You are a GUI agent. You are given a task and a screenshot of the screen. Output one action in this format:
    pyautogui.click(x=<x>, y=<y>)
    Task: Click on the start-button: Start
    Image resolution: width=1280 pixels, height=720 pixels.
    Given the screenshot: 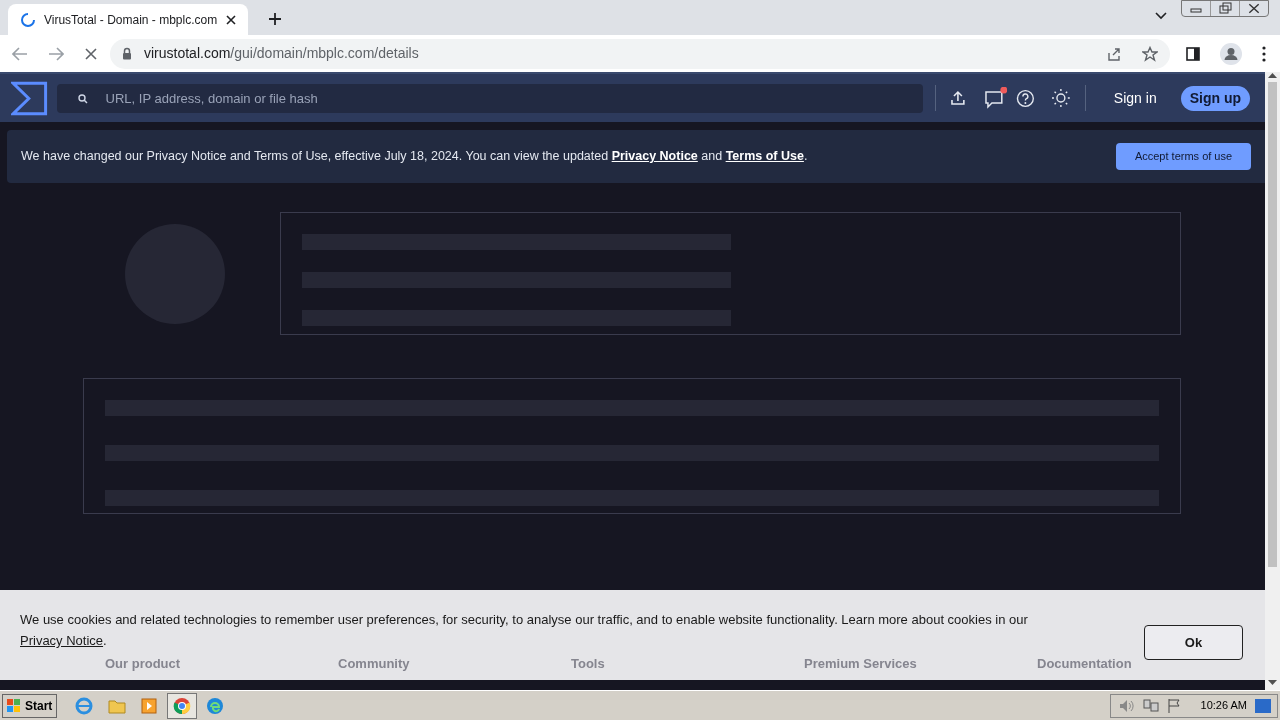 What is the action you would take?
    pyautogui.click(x=30, y=705)
    